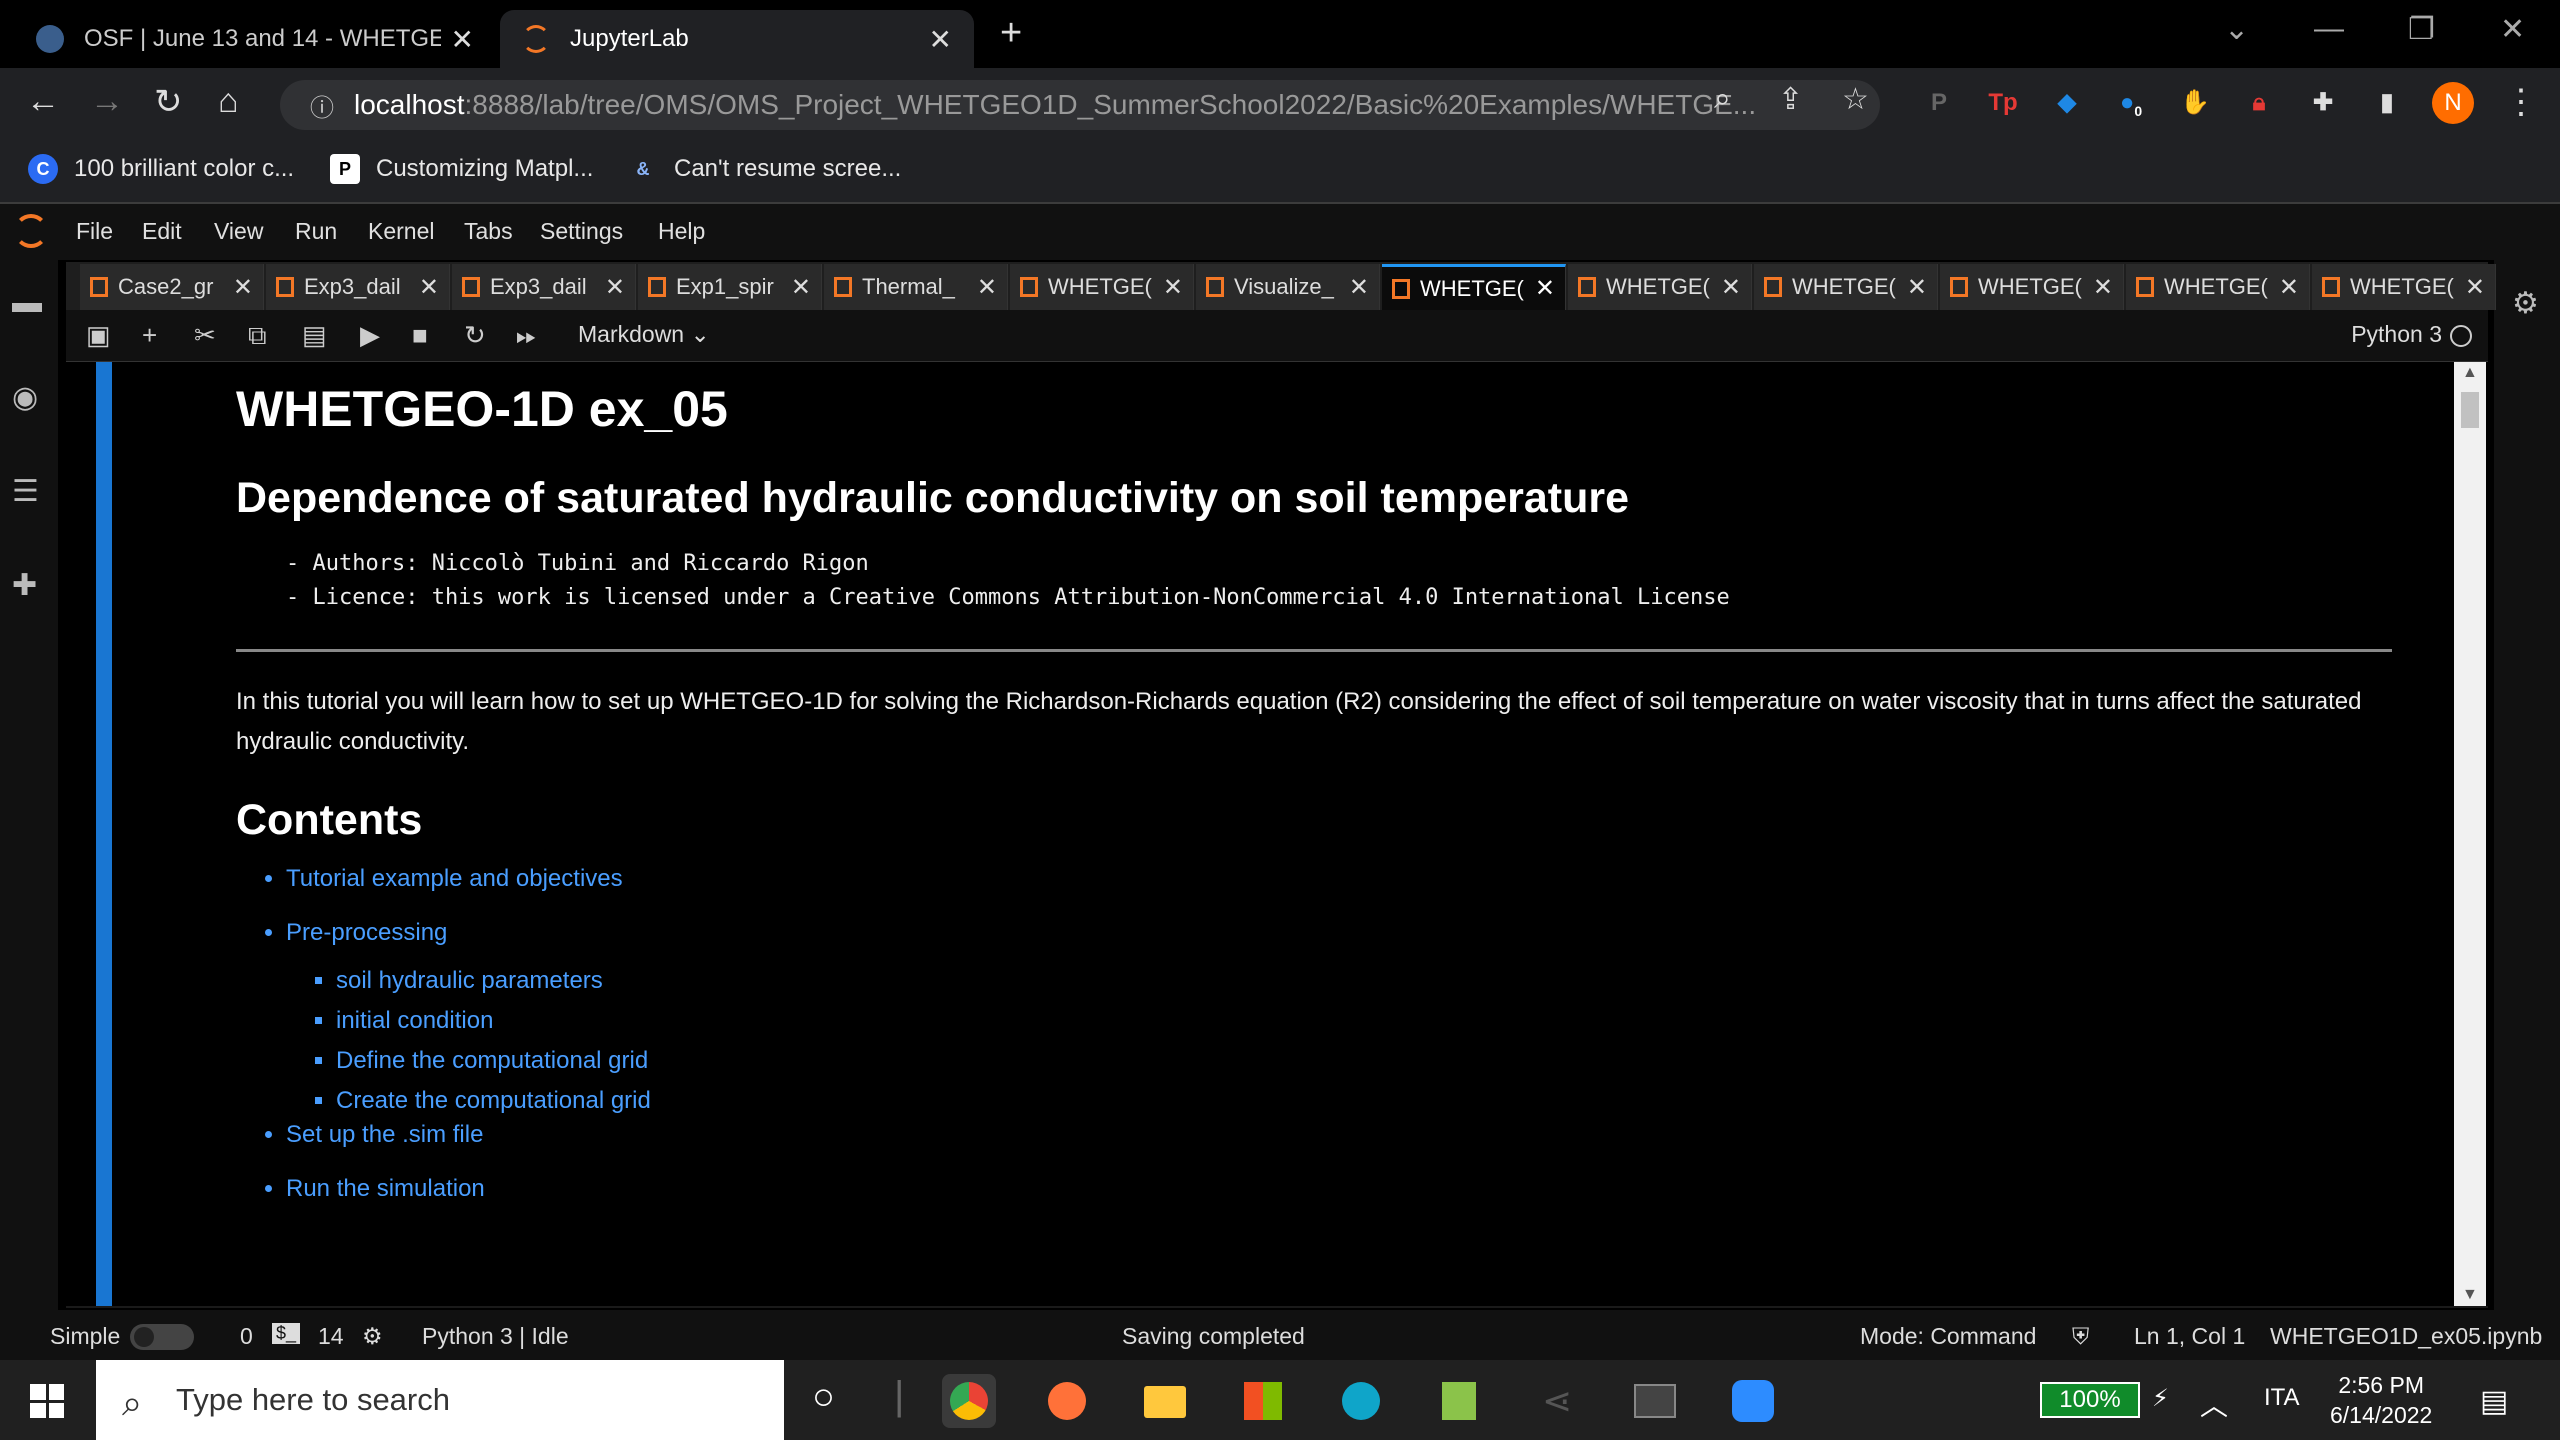  Describe the element at coordinates (228, 101) in the screenshot. I see `home-icon: ⌂` at that location.